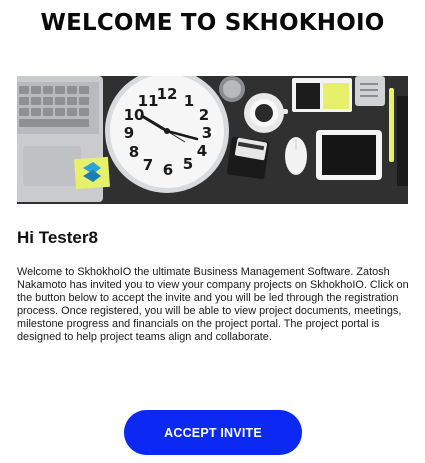 This screenshot has width=425, height=463. I want to click on pen-image, so click(391, 125).